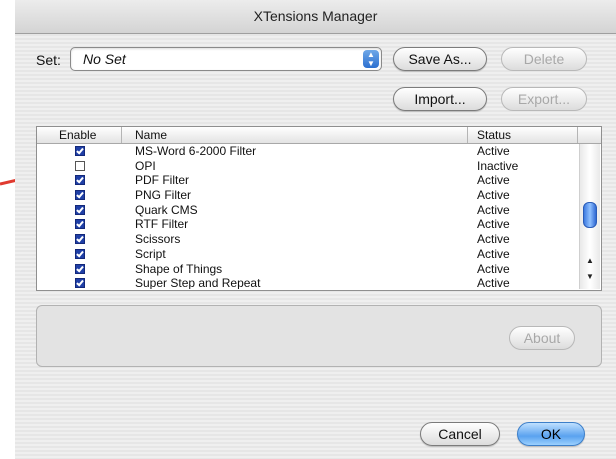 Image resolution: width=616 pixels, height=459 pixels. What do you see at coordinates (498, 165) in the screenshot?
I see `row-status: Inactive` at bounding box center [498, 165].